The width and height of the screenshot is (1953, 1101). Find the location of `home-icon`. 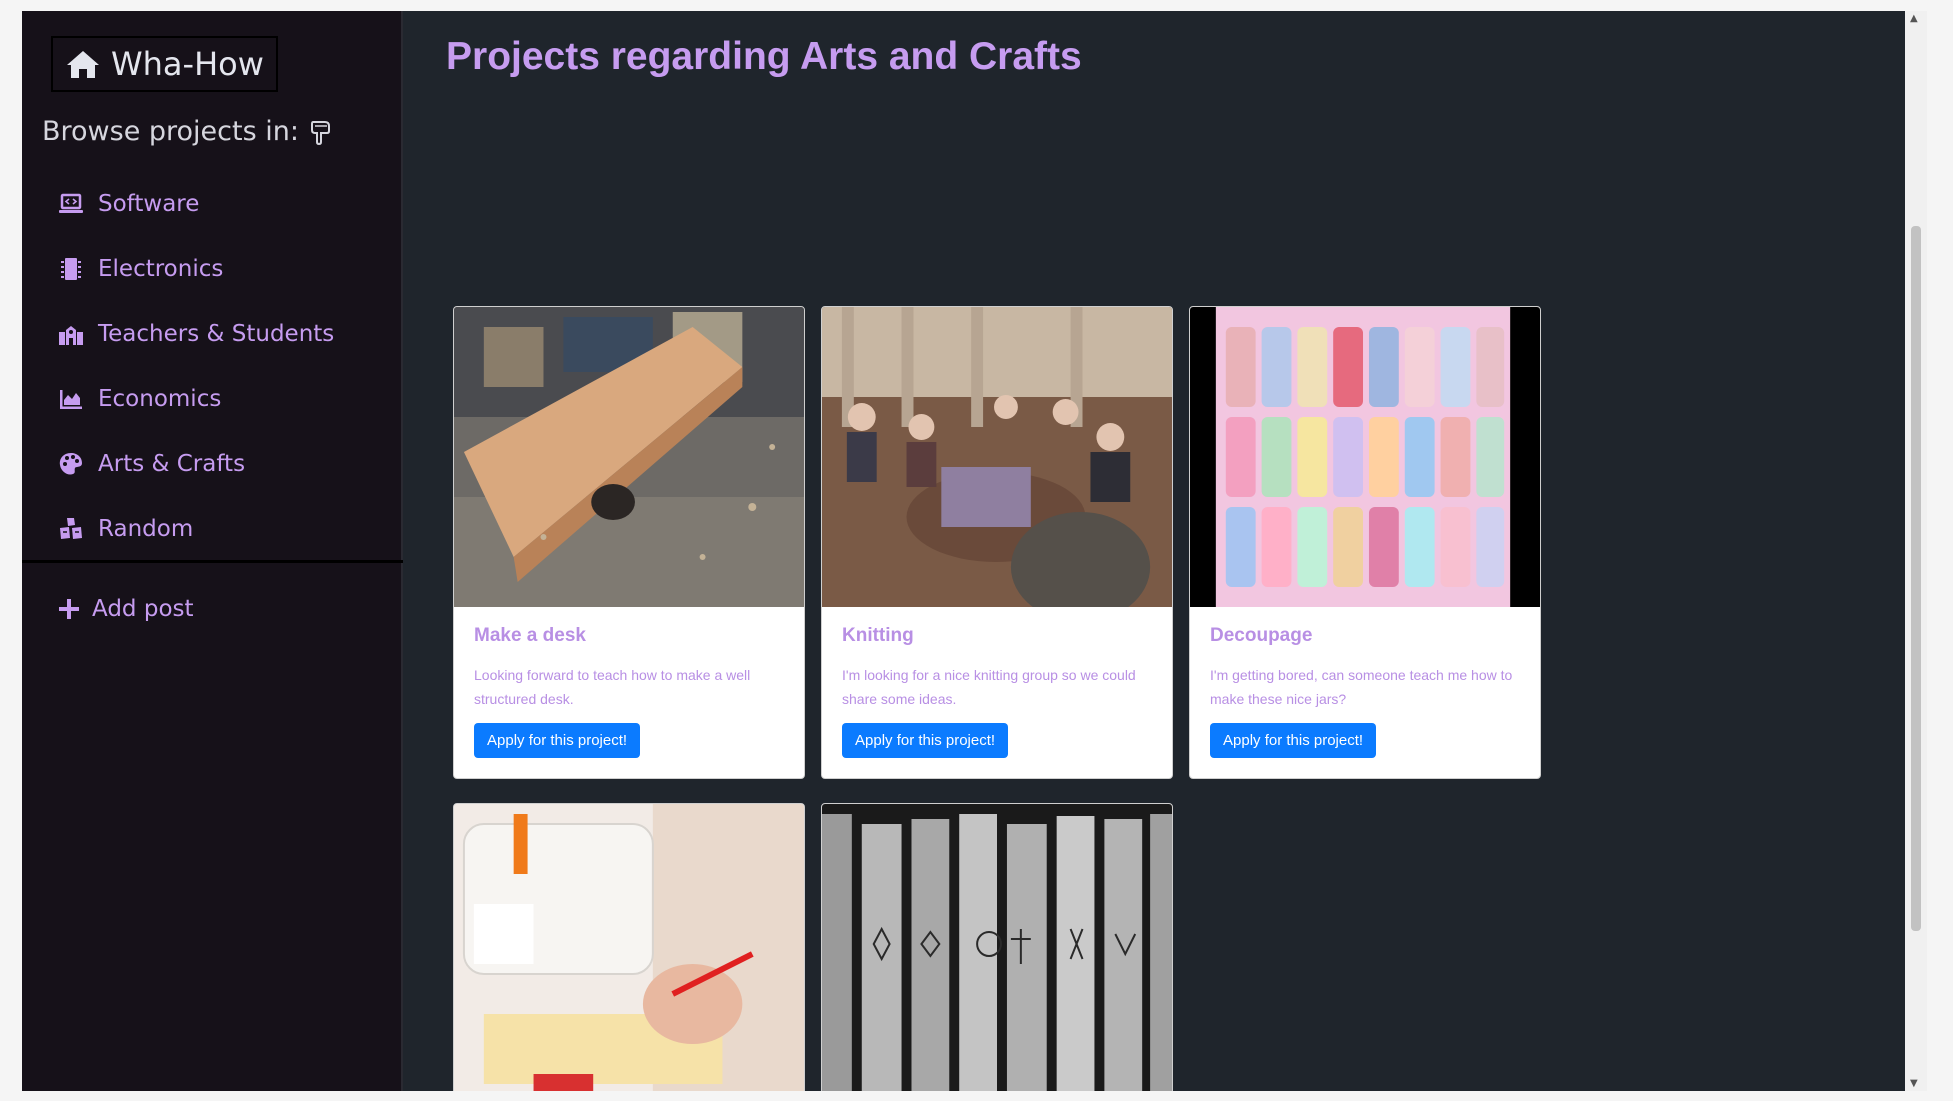

home-icon is located at coordinates (83, 64).